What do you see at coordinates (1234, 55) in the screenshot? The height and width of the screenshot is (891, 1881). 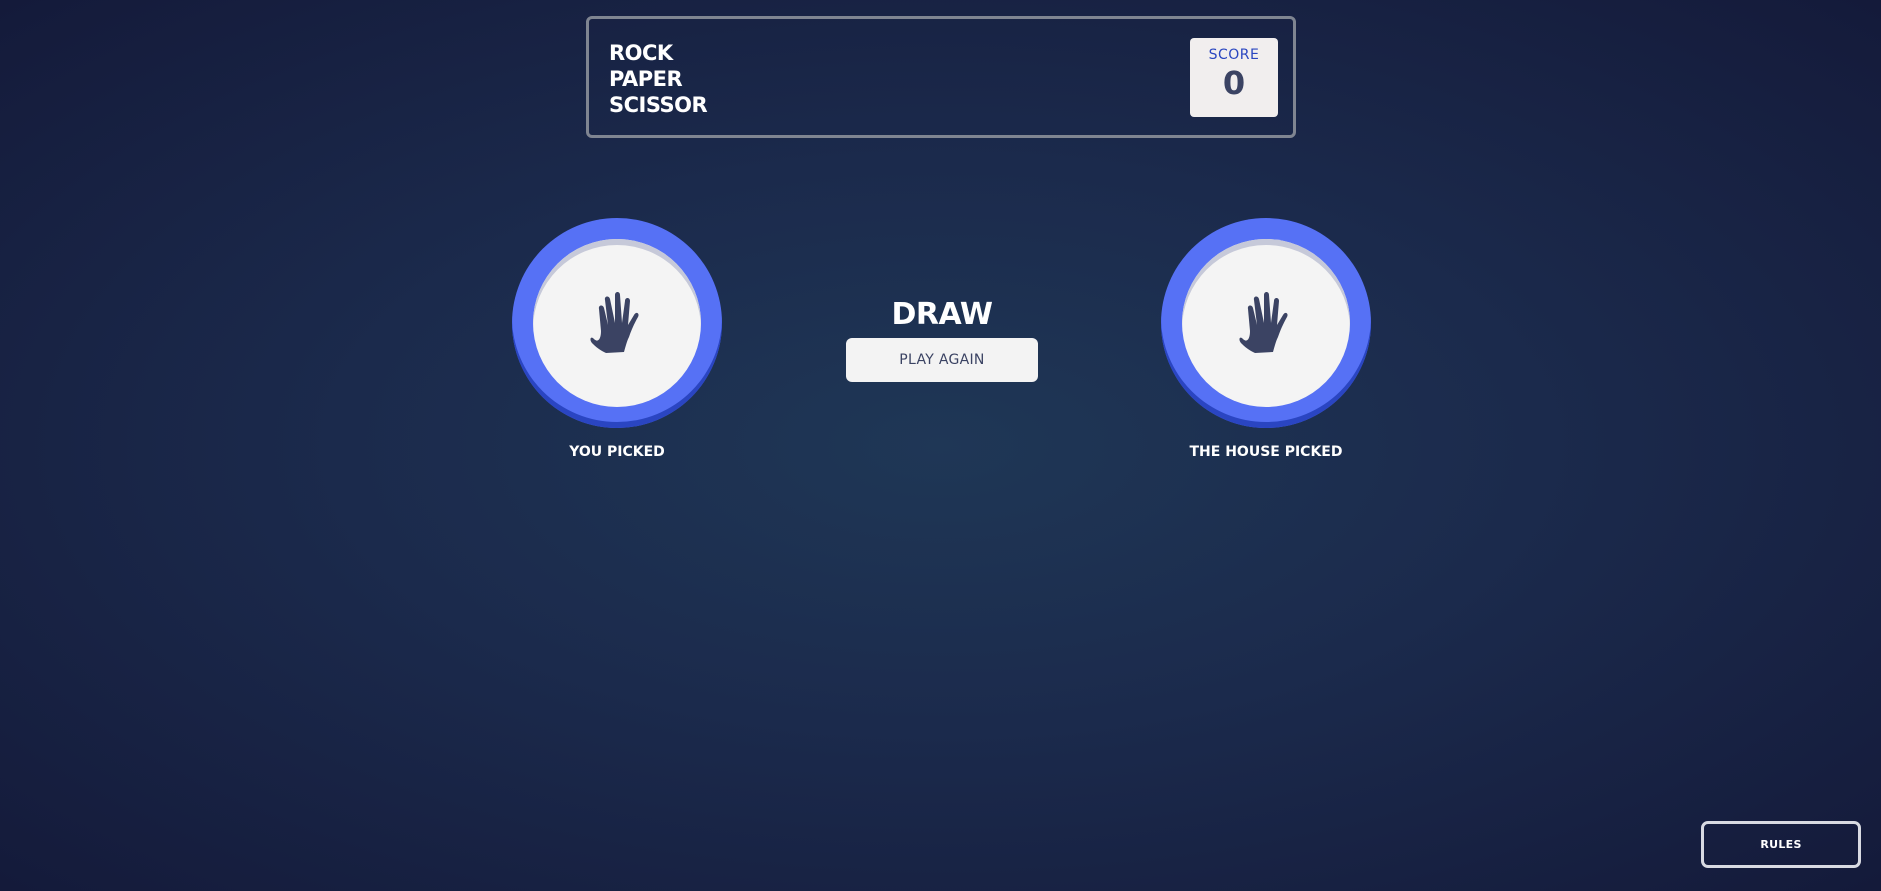 I see `score-label: SCORE` at bounding box center [1234, 55].